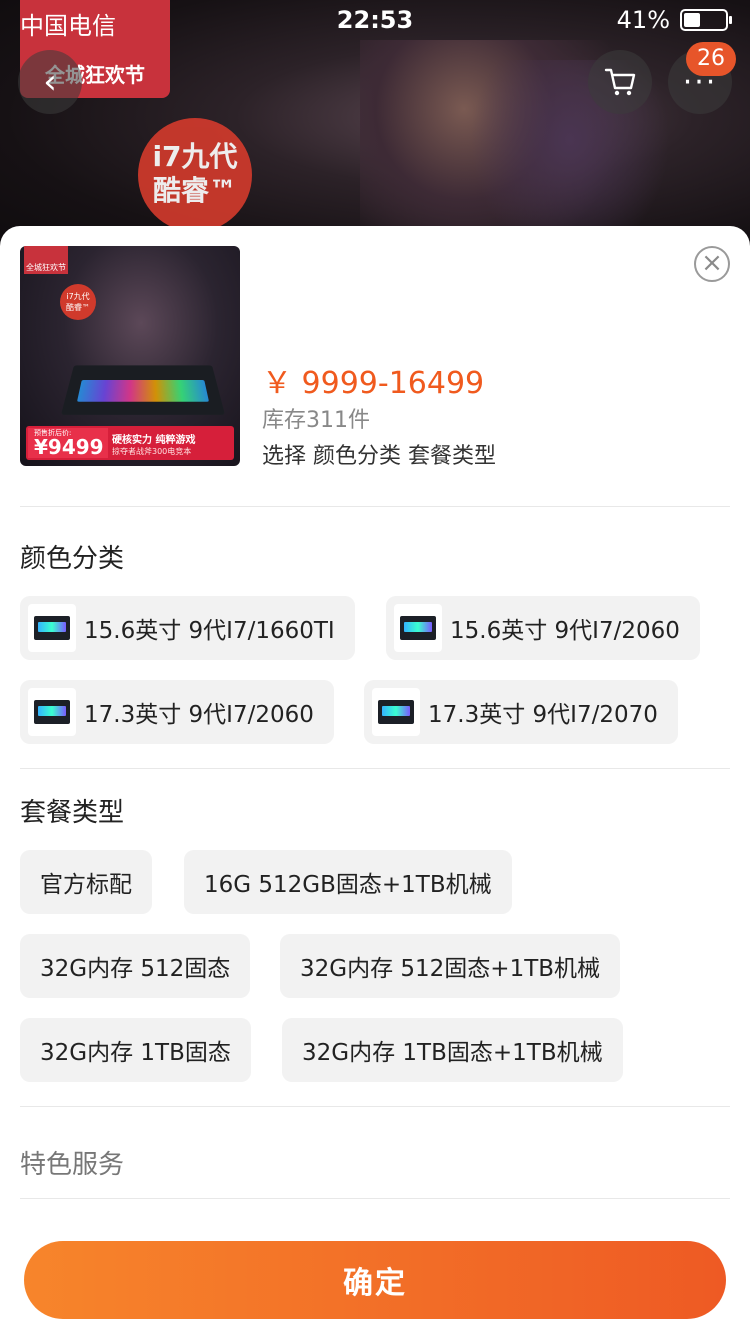 This screenshot has height=1334, width=750. I want to click on thumb-banner-line2: 掠夺者战斧300电竞本, so click(152, 451).